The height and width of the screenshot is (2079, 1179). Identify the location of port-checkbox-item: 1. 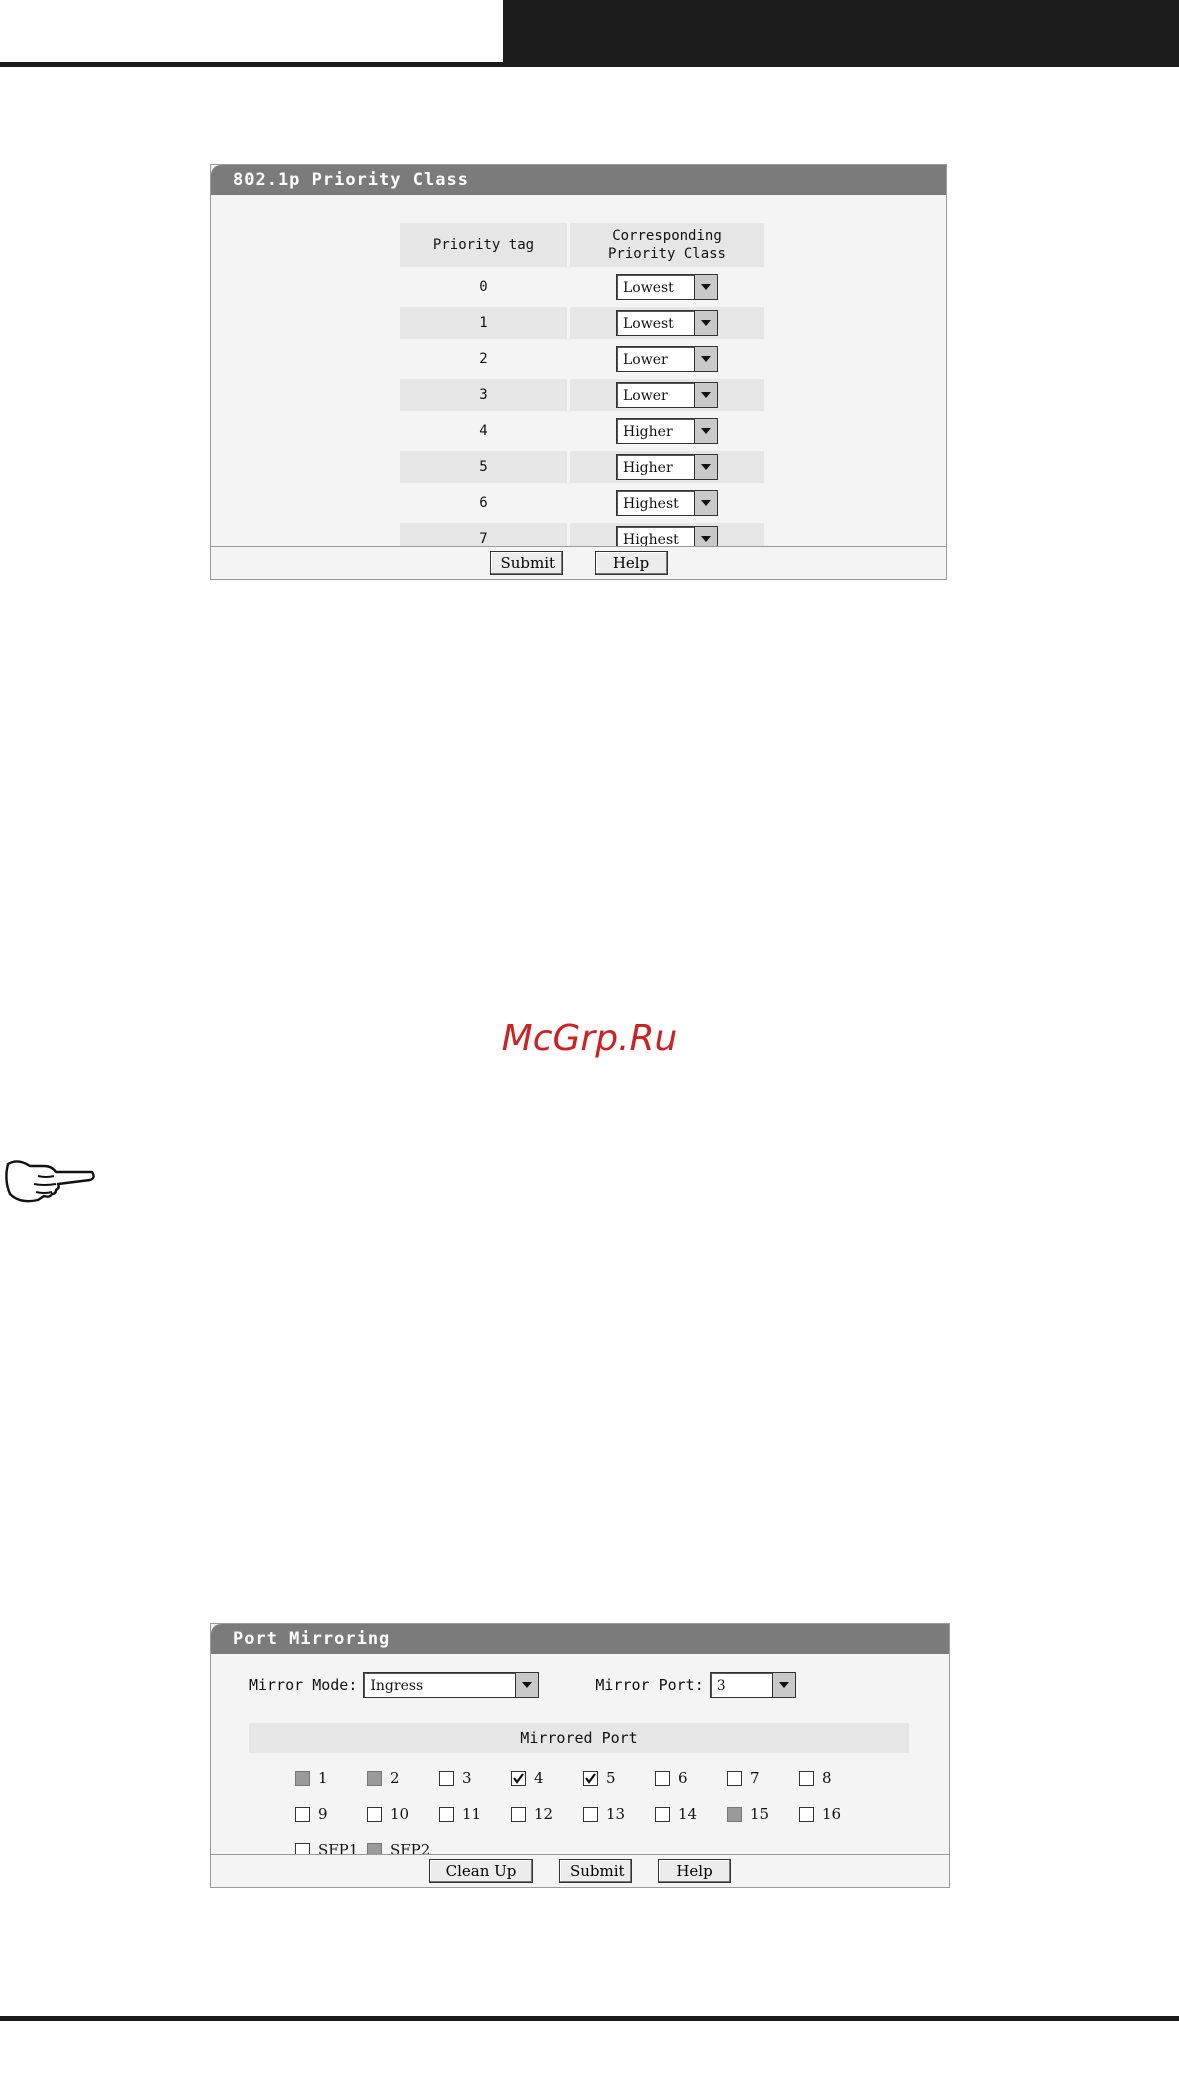
(331, 1778).